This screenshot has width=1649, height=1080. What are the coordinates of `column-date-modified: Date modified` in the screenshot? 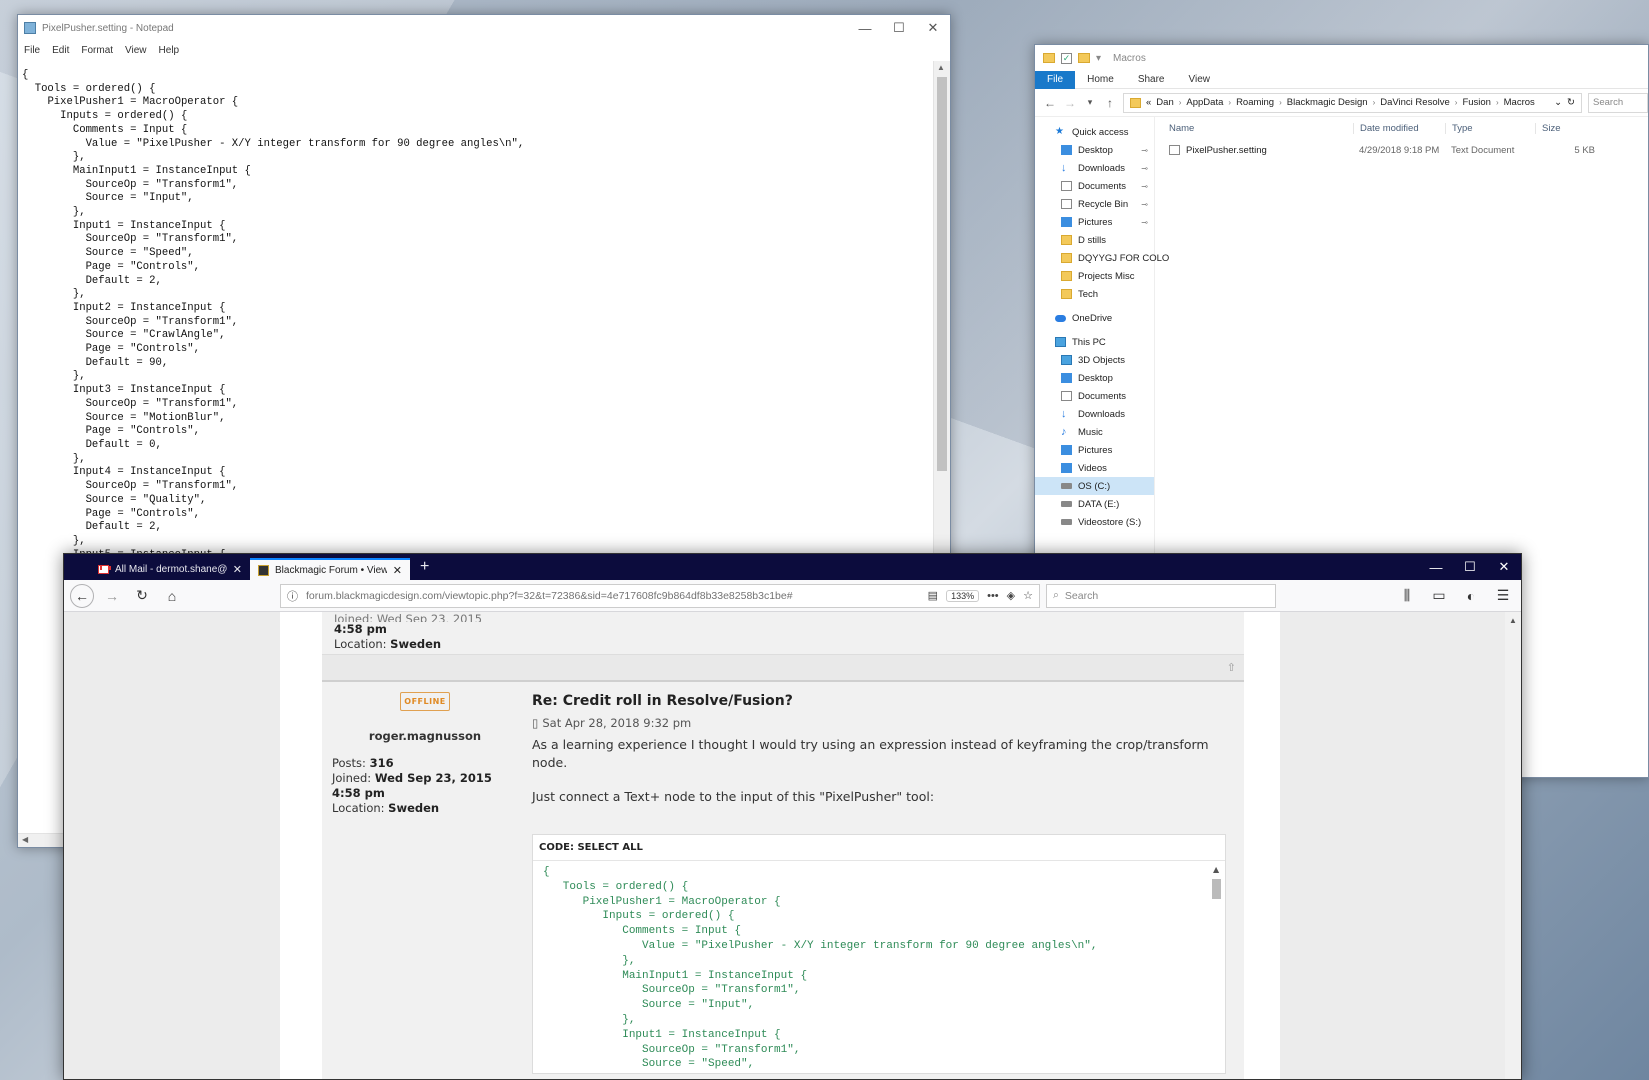 It's located at (1399, 128).